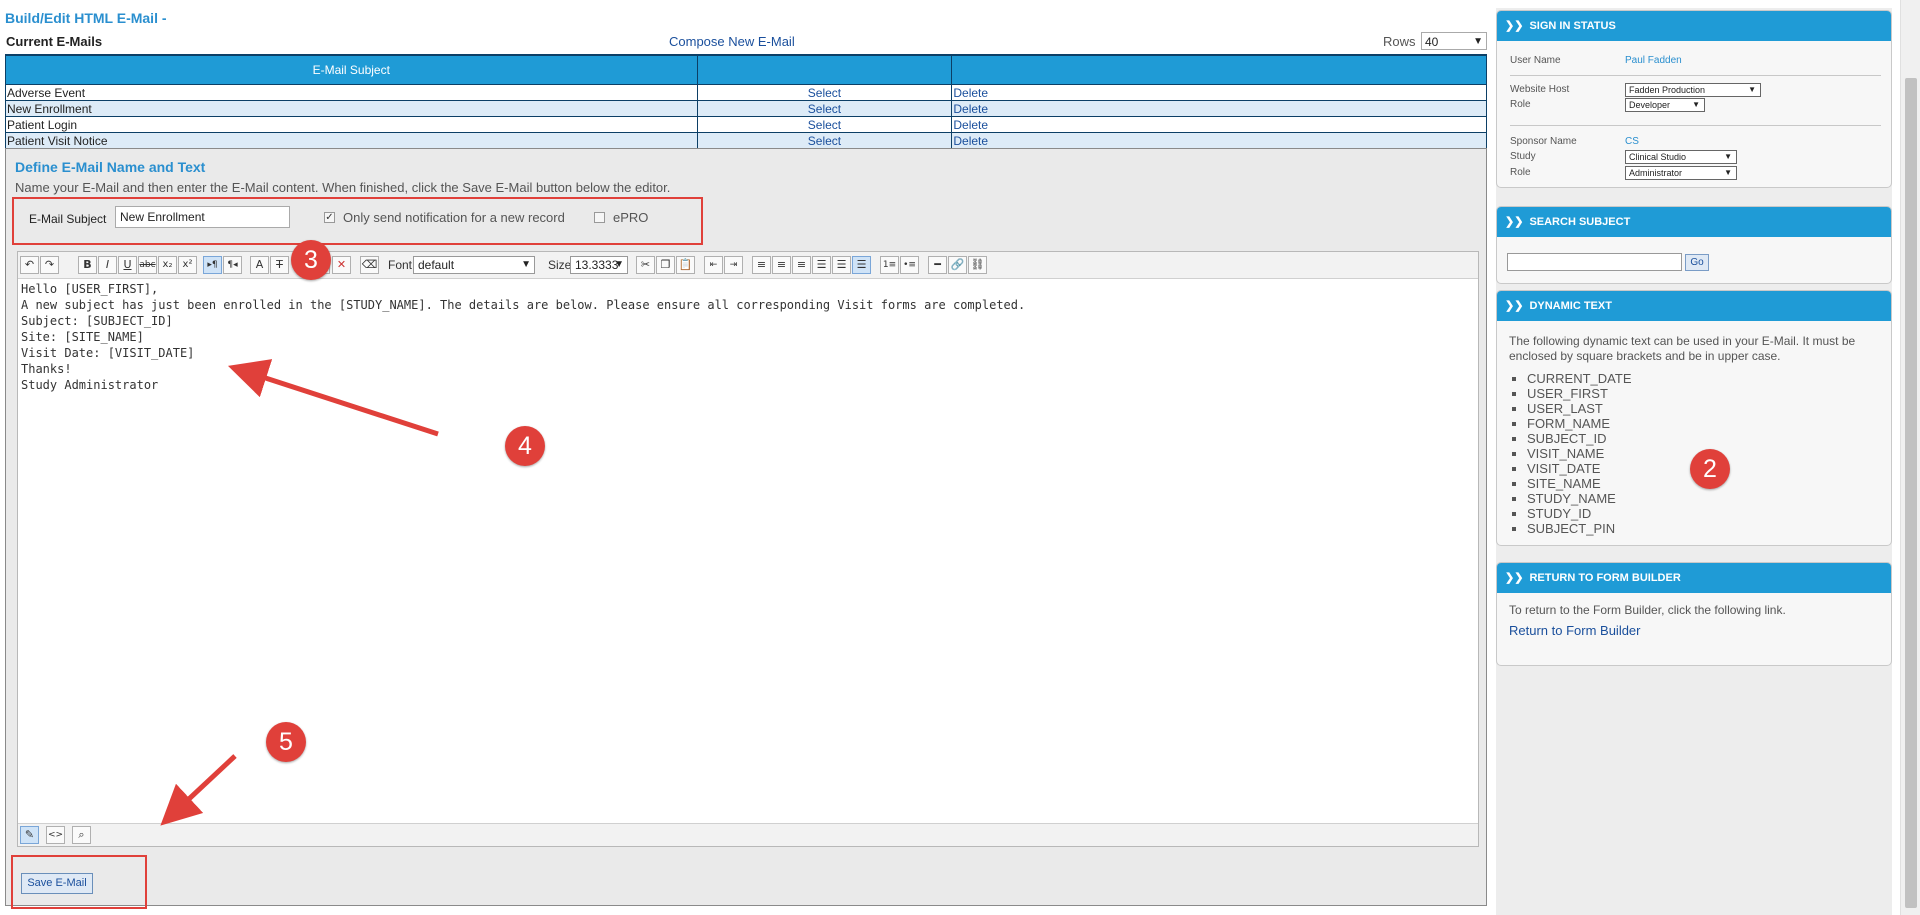 The width and height of the screenshot is (1920, 915). I want to click on list-item: VISIT_NAME, so click(1579, 453).